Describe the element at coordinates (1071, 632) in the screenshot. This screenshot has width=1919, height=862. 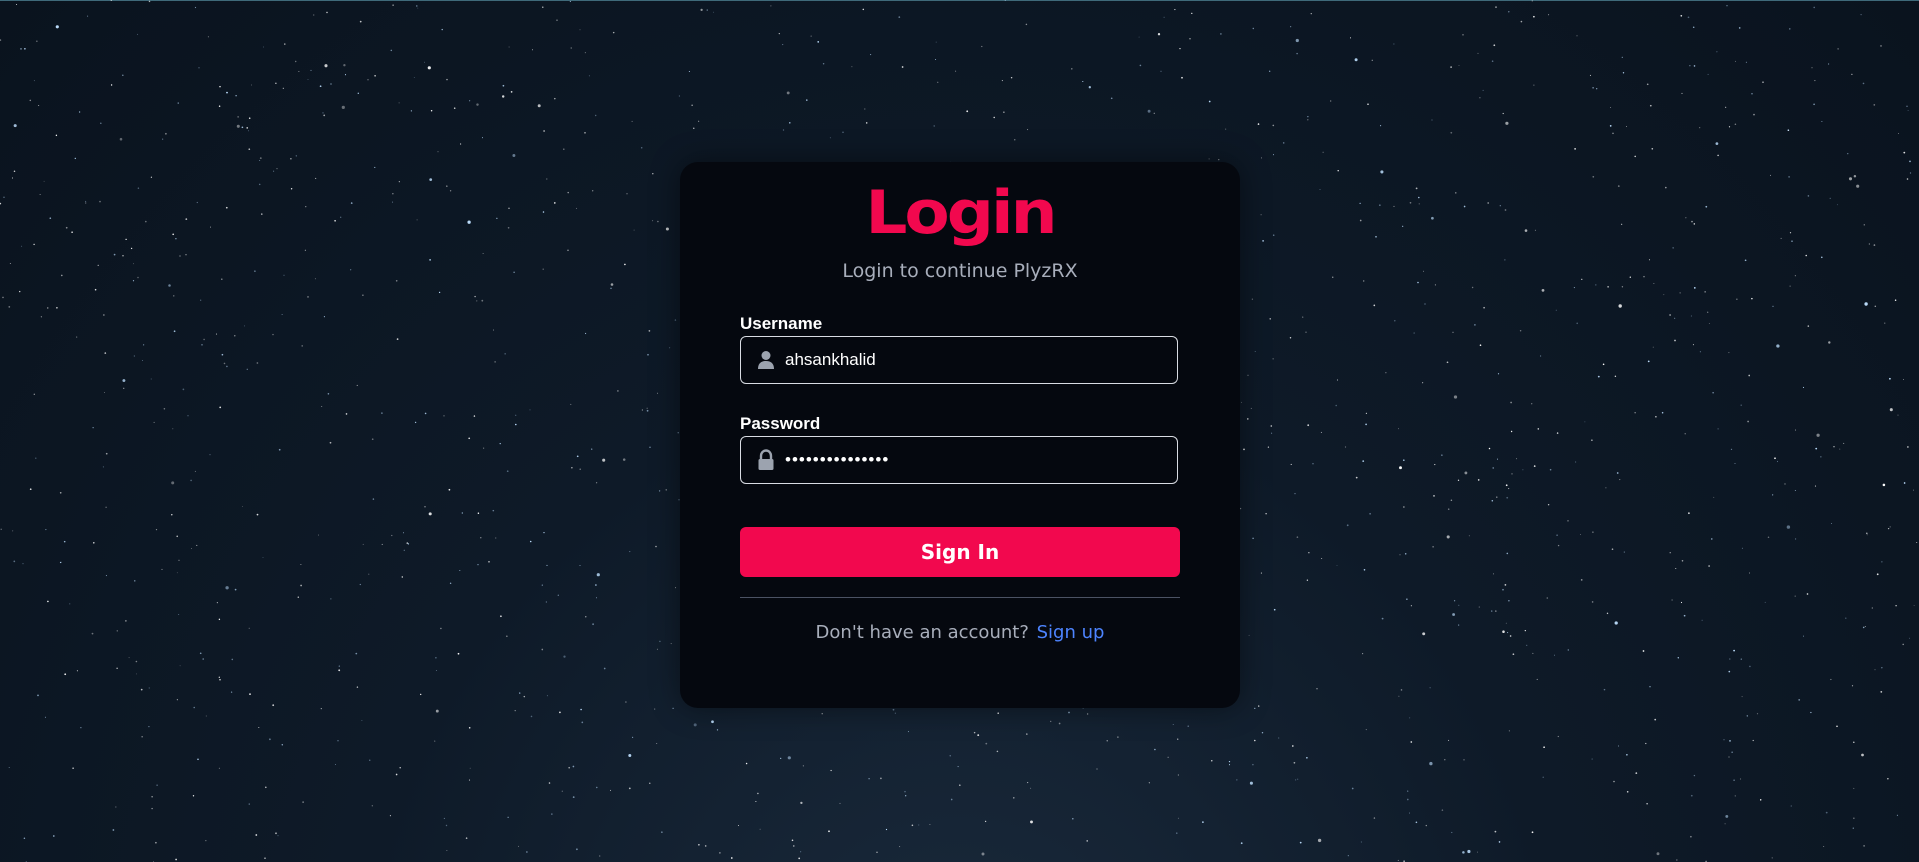
I see `sign-up-link: Sign up` at that location.